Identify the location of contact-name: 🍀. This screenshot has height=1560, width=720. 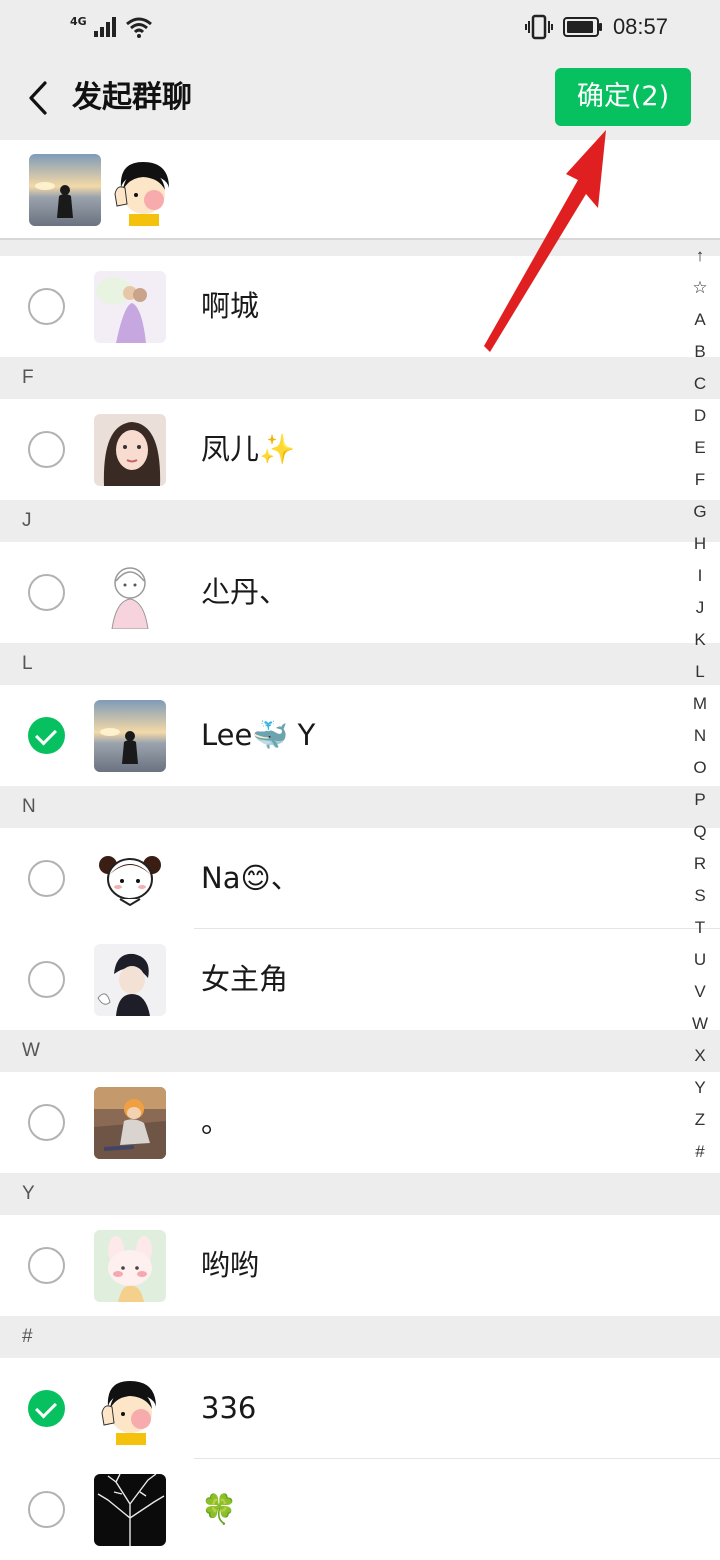
(219, 1509).